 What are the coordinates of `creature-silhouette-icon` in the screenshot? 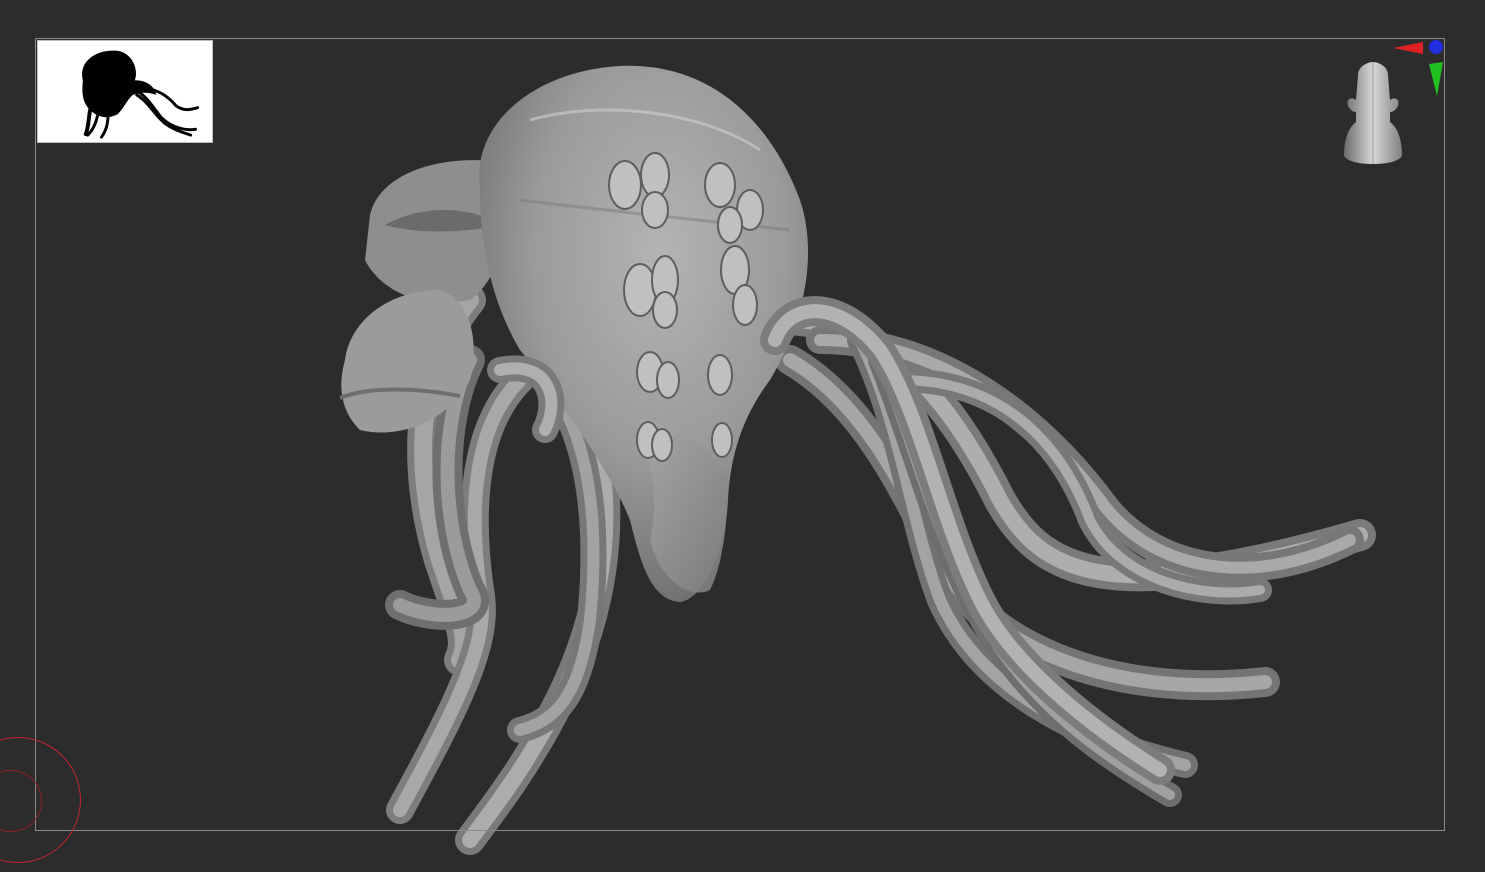 It's located at (141, 94).